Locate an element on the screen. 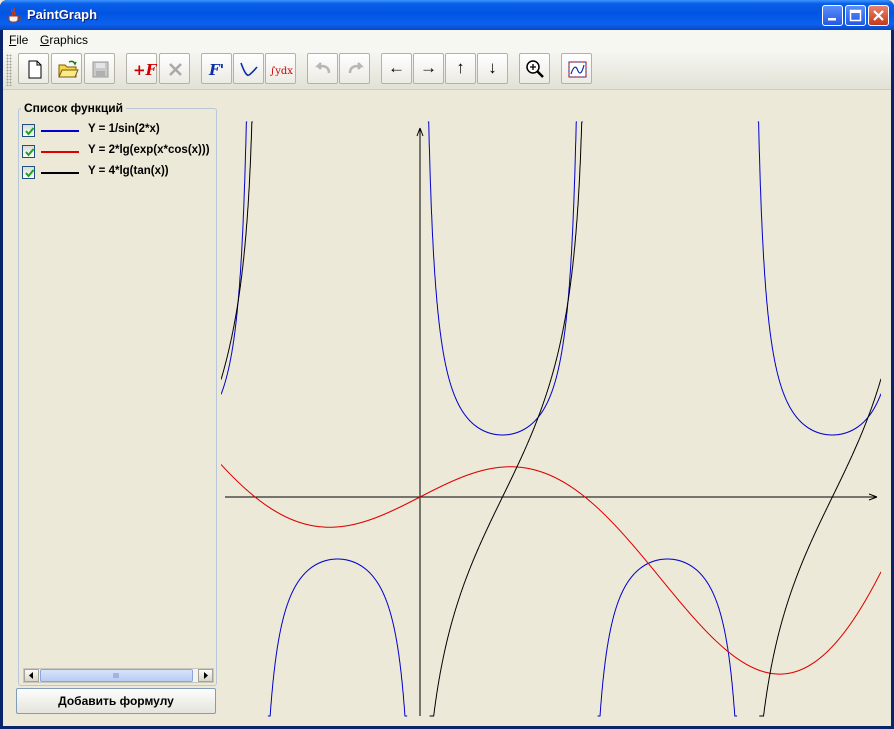 The image size is (894, 729). svg-text: +F is located at coordinates (145, 70).